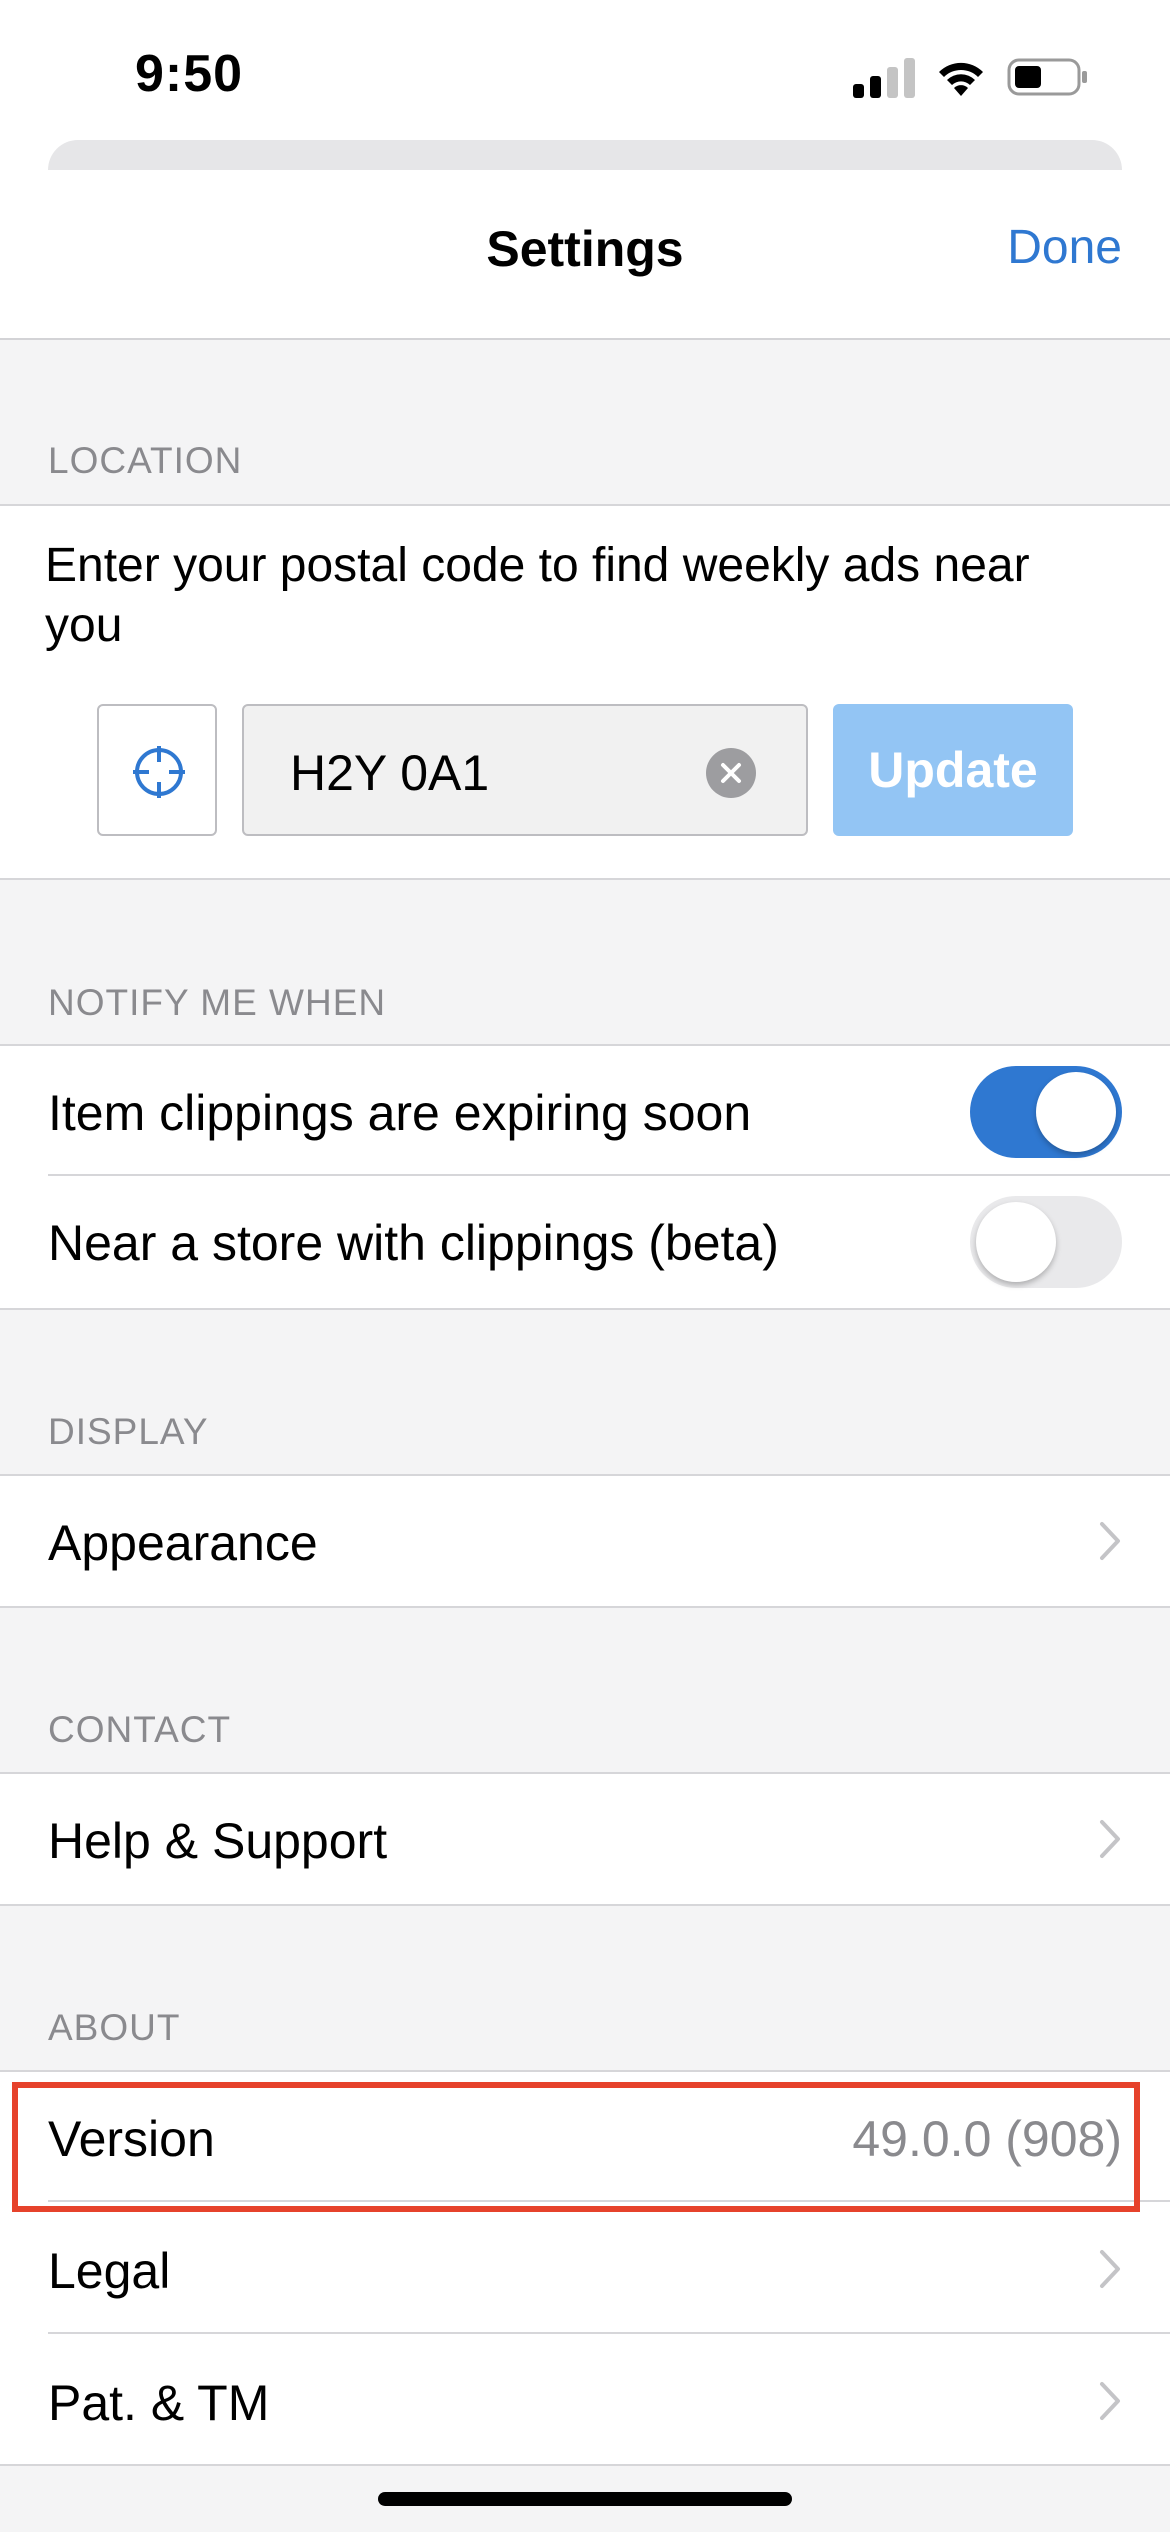 This screenshot has width=1170, height=2532. What do you see at coordinates (885, 78) in the screenshot?
I see `cellular-signal-icon` at bounding box center [885, 78].